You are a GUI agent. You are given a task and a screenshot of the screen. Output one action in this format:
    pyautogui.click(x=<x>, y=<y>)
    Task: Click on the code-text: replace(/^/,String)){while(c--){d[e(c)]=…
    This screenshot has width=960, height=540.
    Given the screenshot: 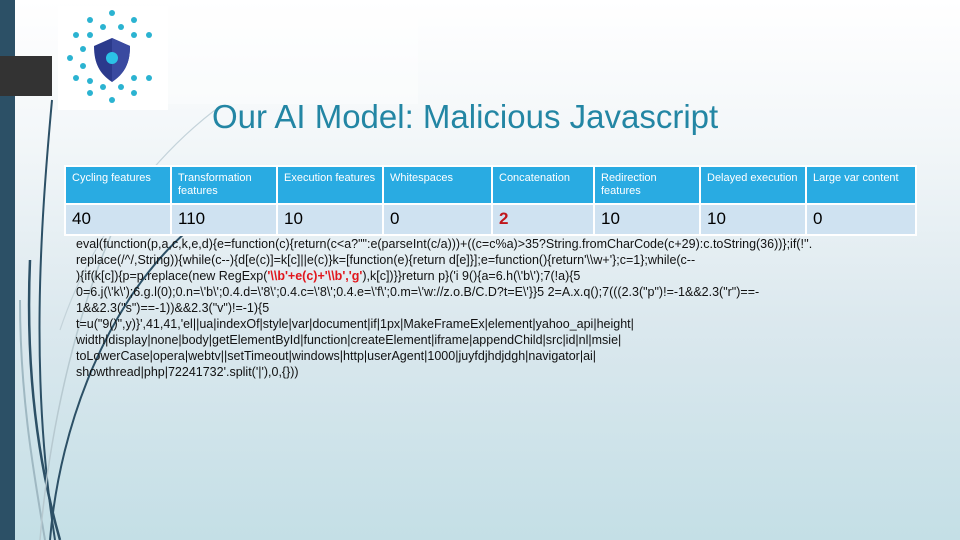 What is the action you would take?
    pyautogui.click(x=386, y=260)
    